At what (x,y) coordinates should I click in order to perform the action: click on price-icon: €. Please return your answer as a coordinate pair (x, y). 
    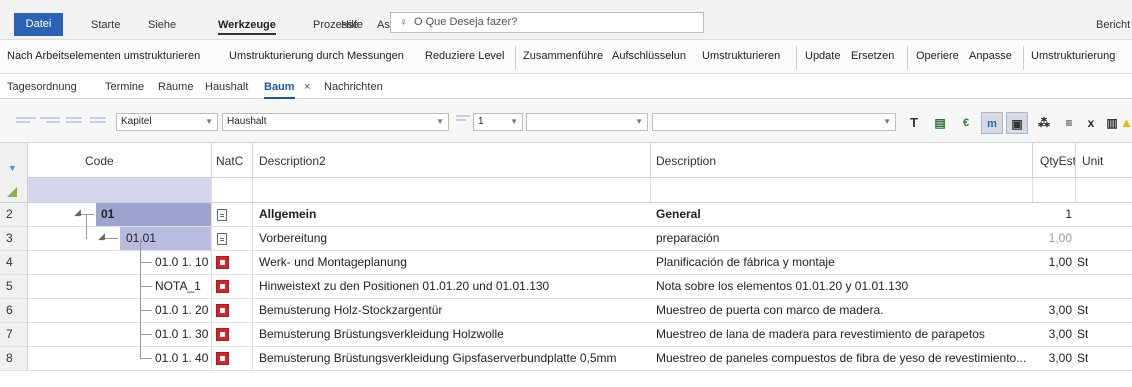
    Looking at the image, I should click on (966, 123).